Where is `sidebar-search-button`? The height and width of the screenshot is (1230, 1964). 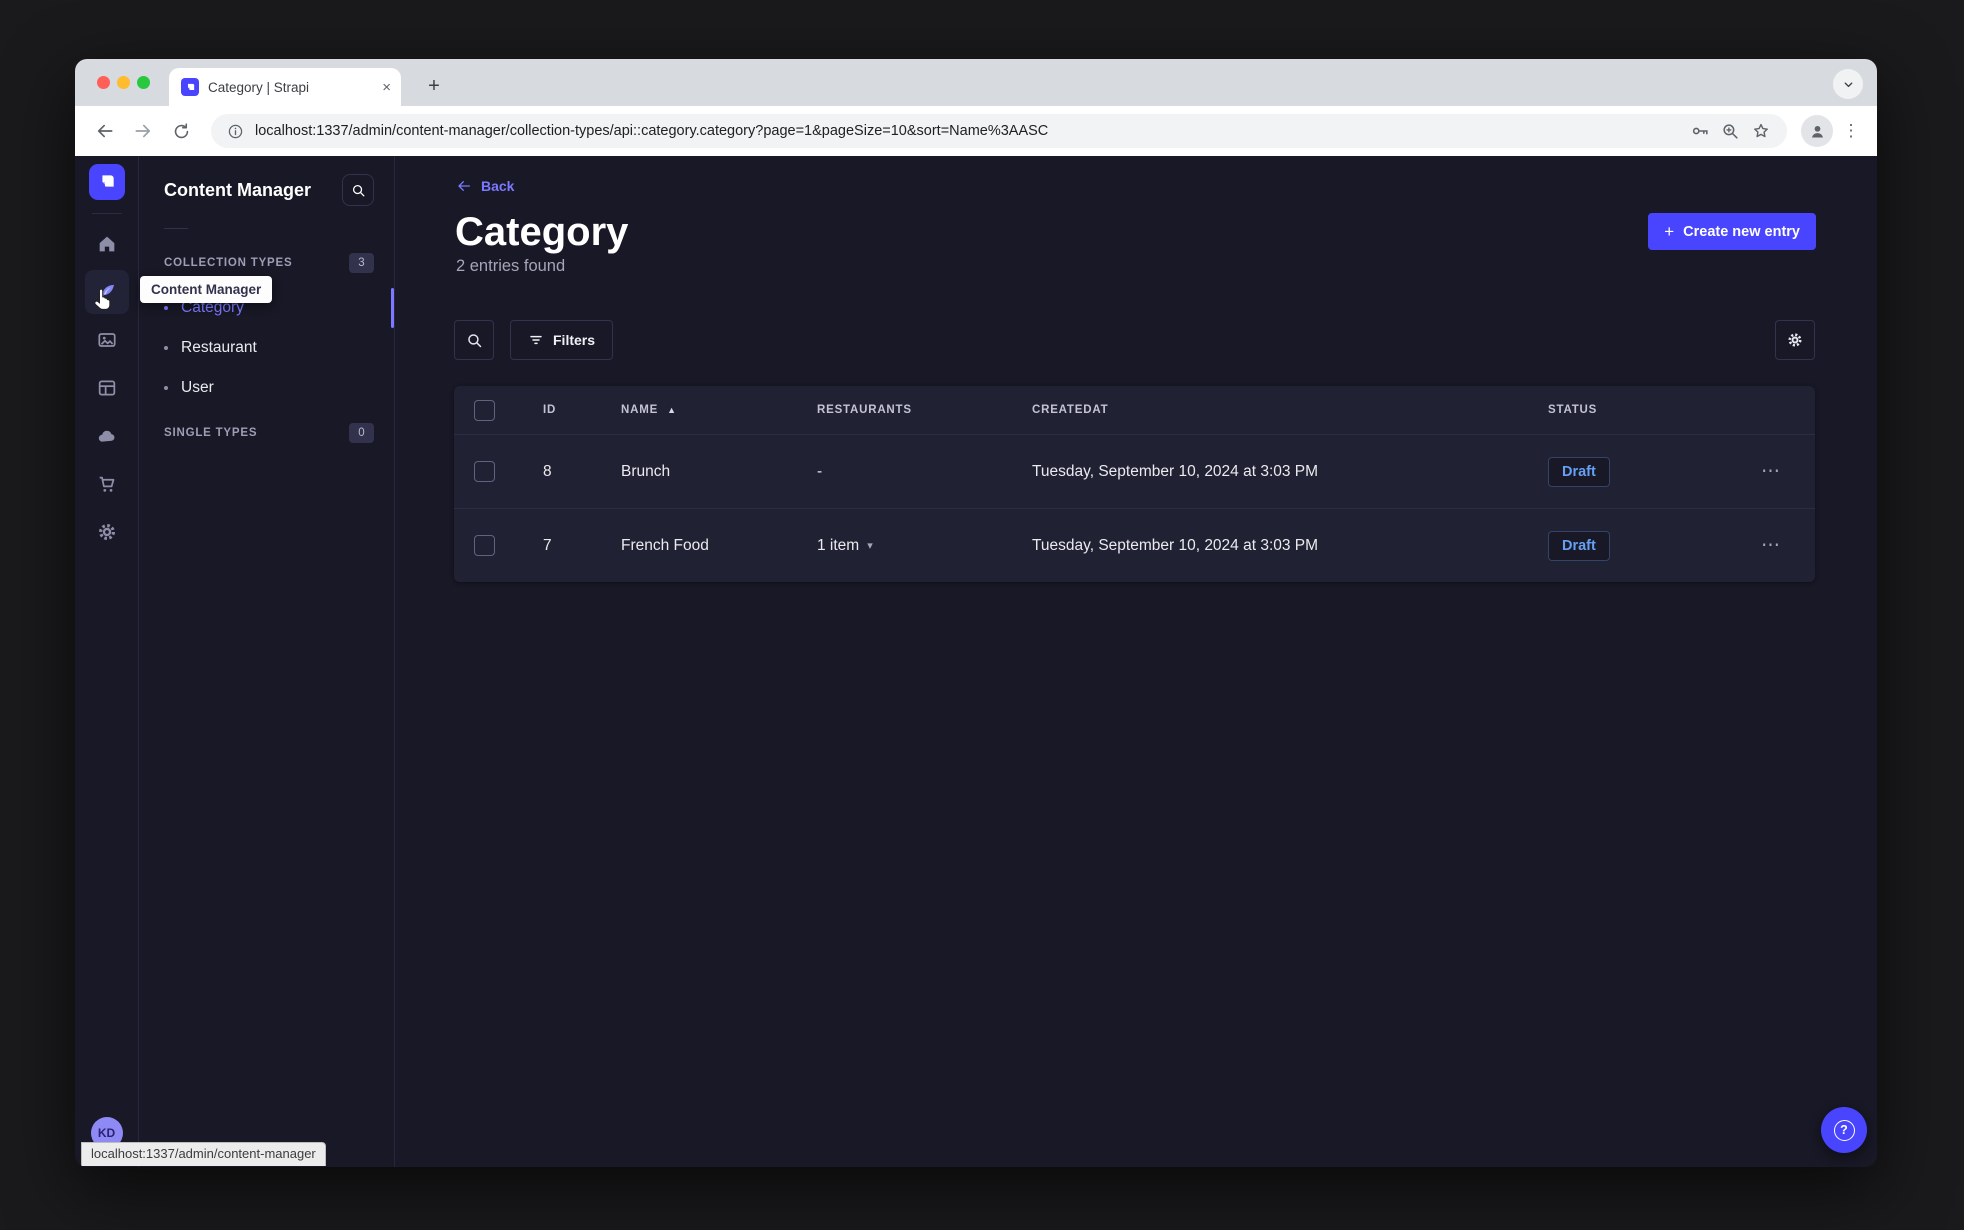 sidebar-search-button is located at coordinates (358, 190).